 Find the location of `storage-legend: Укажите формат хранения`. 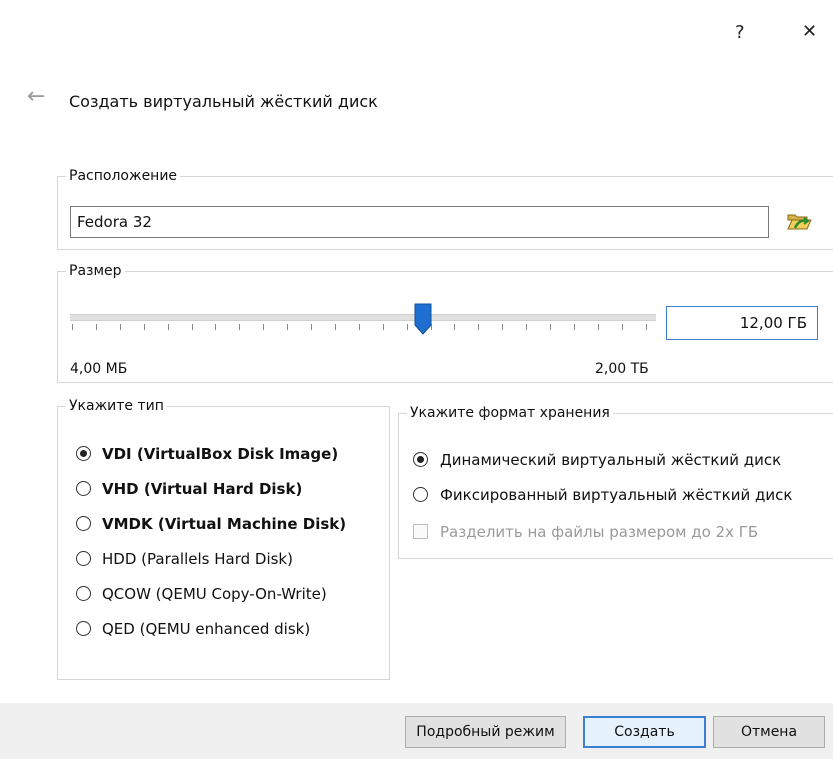

storage-legend: Укажите формат хранения is located at coordinates (510, 413).